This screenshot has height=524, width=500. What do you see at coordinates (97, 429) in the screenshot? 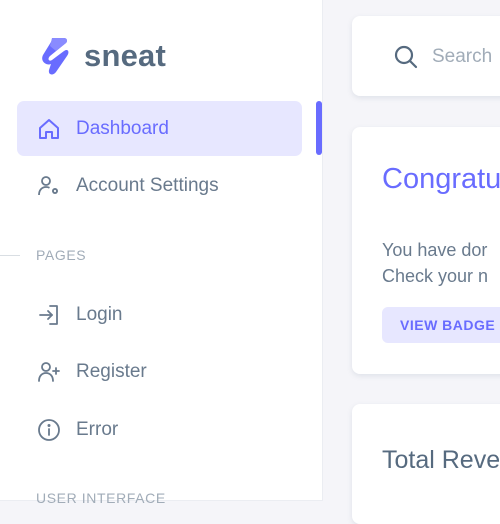
I see `sidebar-item-label: Error` at bounding box center [97, 429].